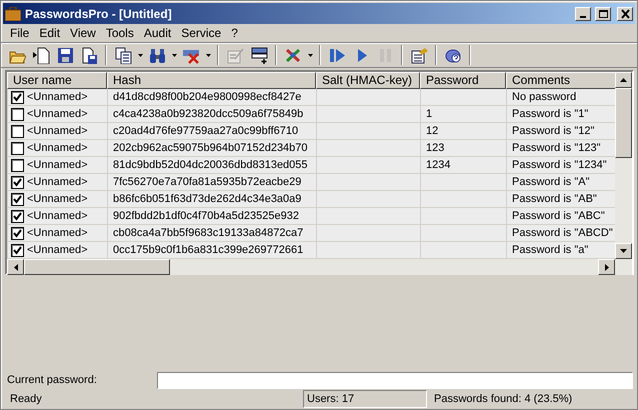  What do you see at coordinates (583, 17) in the screenshot?
I see `minimize-icon` at bounding box center [583, 17].